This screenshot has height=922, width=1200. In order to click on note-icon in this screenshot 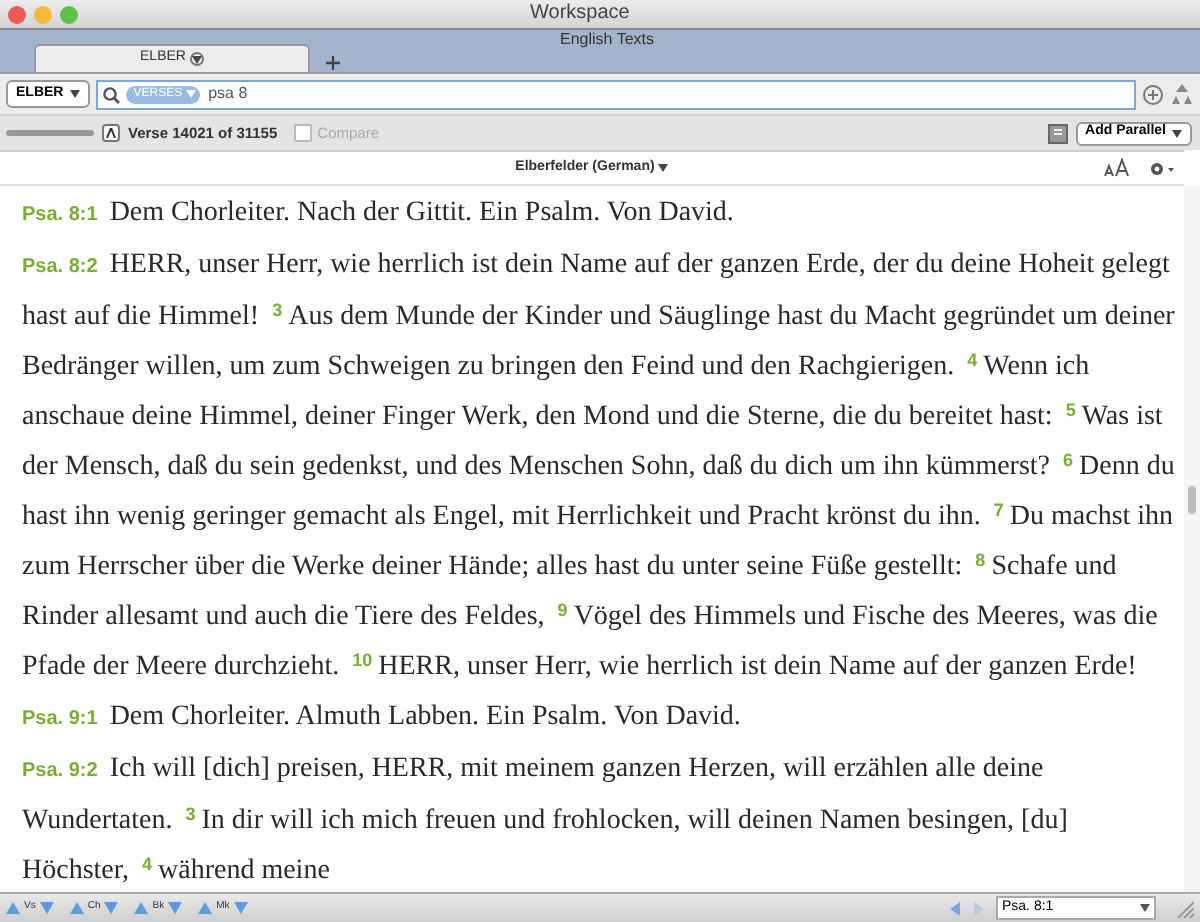, I will do `click(1057, 133)`.